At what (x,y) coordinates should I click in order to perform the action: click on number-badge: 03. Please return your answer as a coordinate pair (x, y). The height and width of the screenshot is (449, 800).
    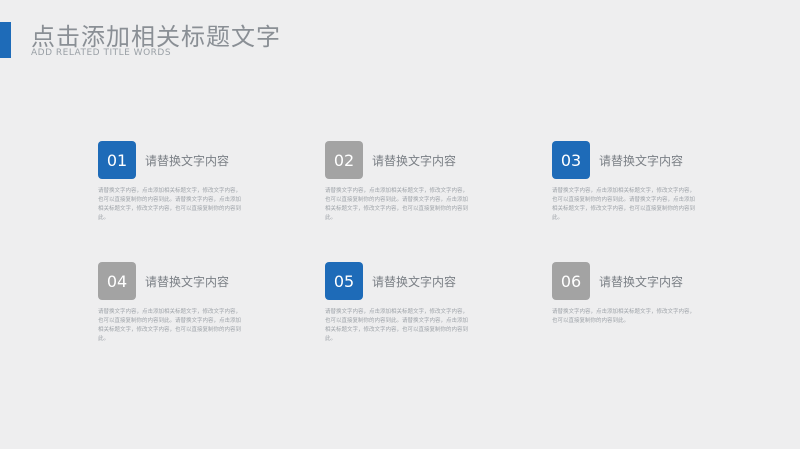
    Looking at the image, I should click on (571, 160).